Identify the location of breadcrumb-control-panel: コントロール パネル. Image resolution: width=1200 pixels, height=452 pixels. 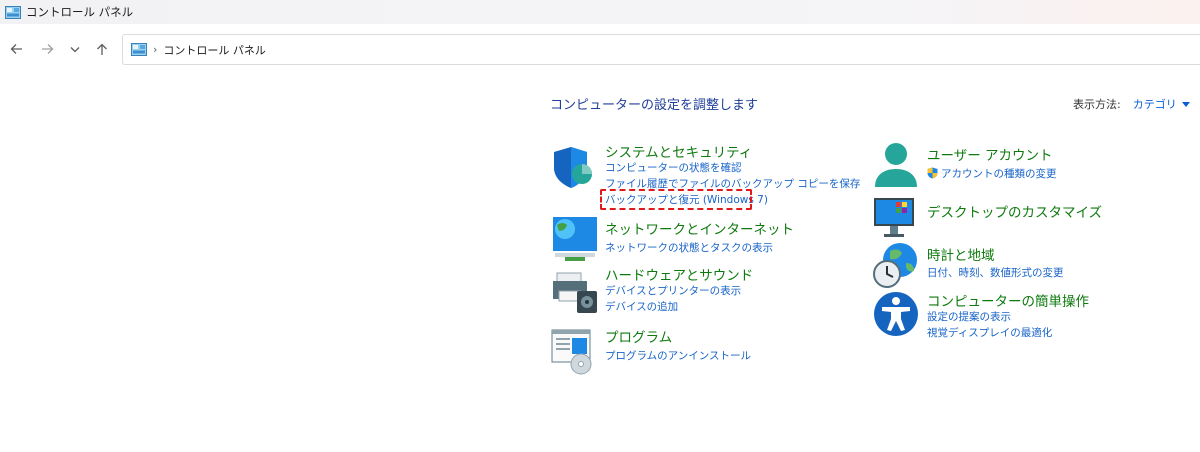
(214, 50).